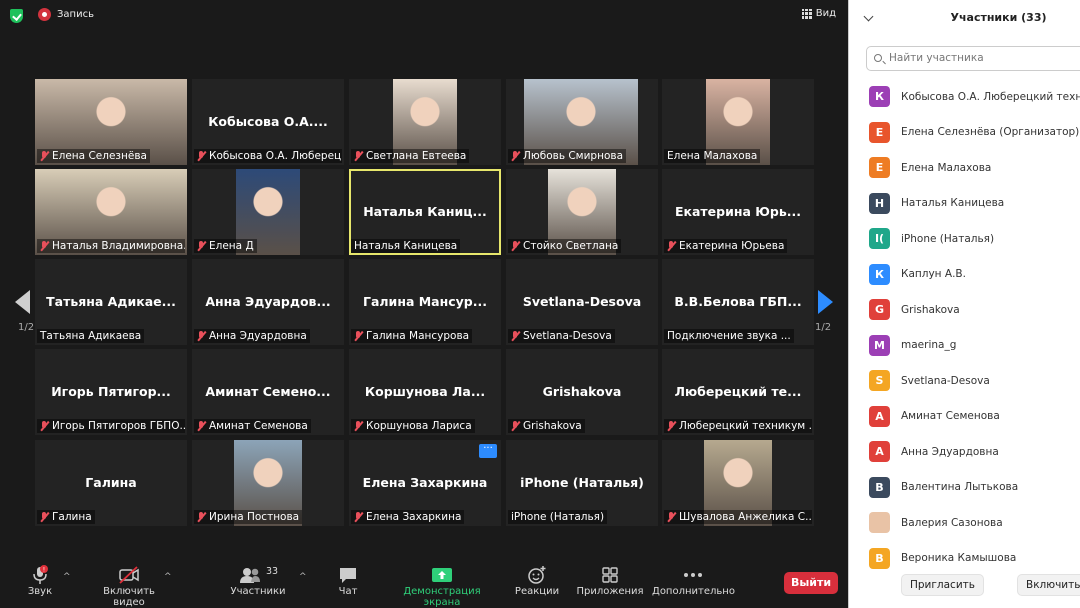  Describe the element at coordinates (16, 16) in the screenshot. I see `security-shield-icon` at that location.